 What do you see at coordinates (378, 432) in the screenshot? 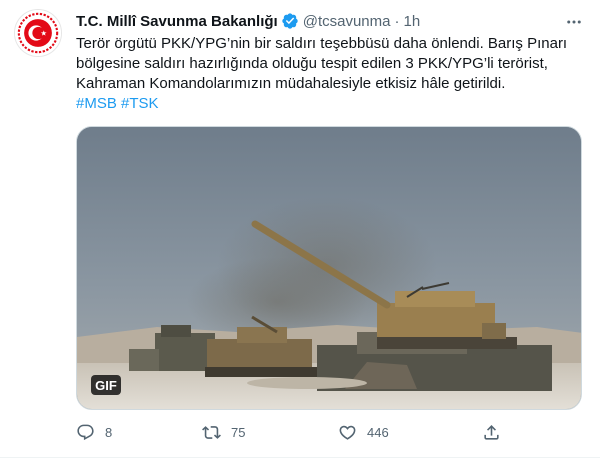
I see `like-count: 446` at bounding box center [378, 432].